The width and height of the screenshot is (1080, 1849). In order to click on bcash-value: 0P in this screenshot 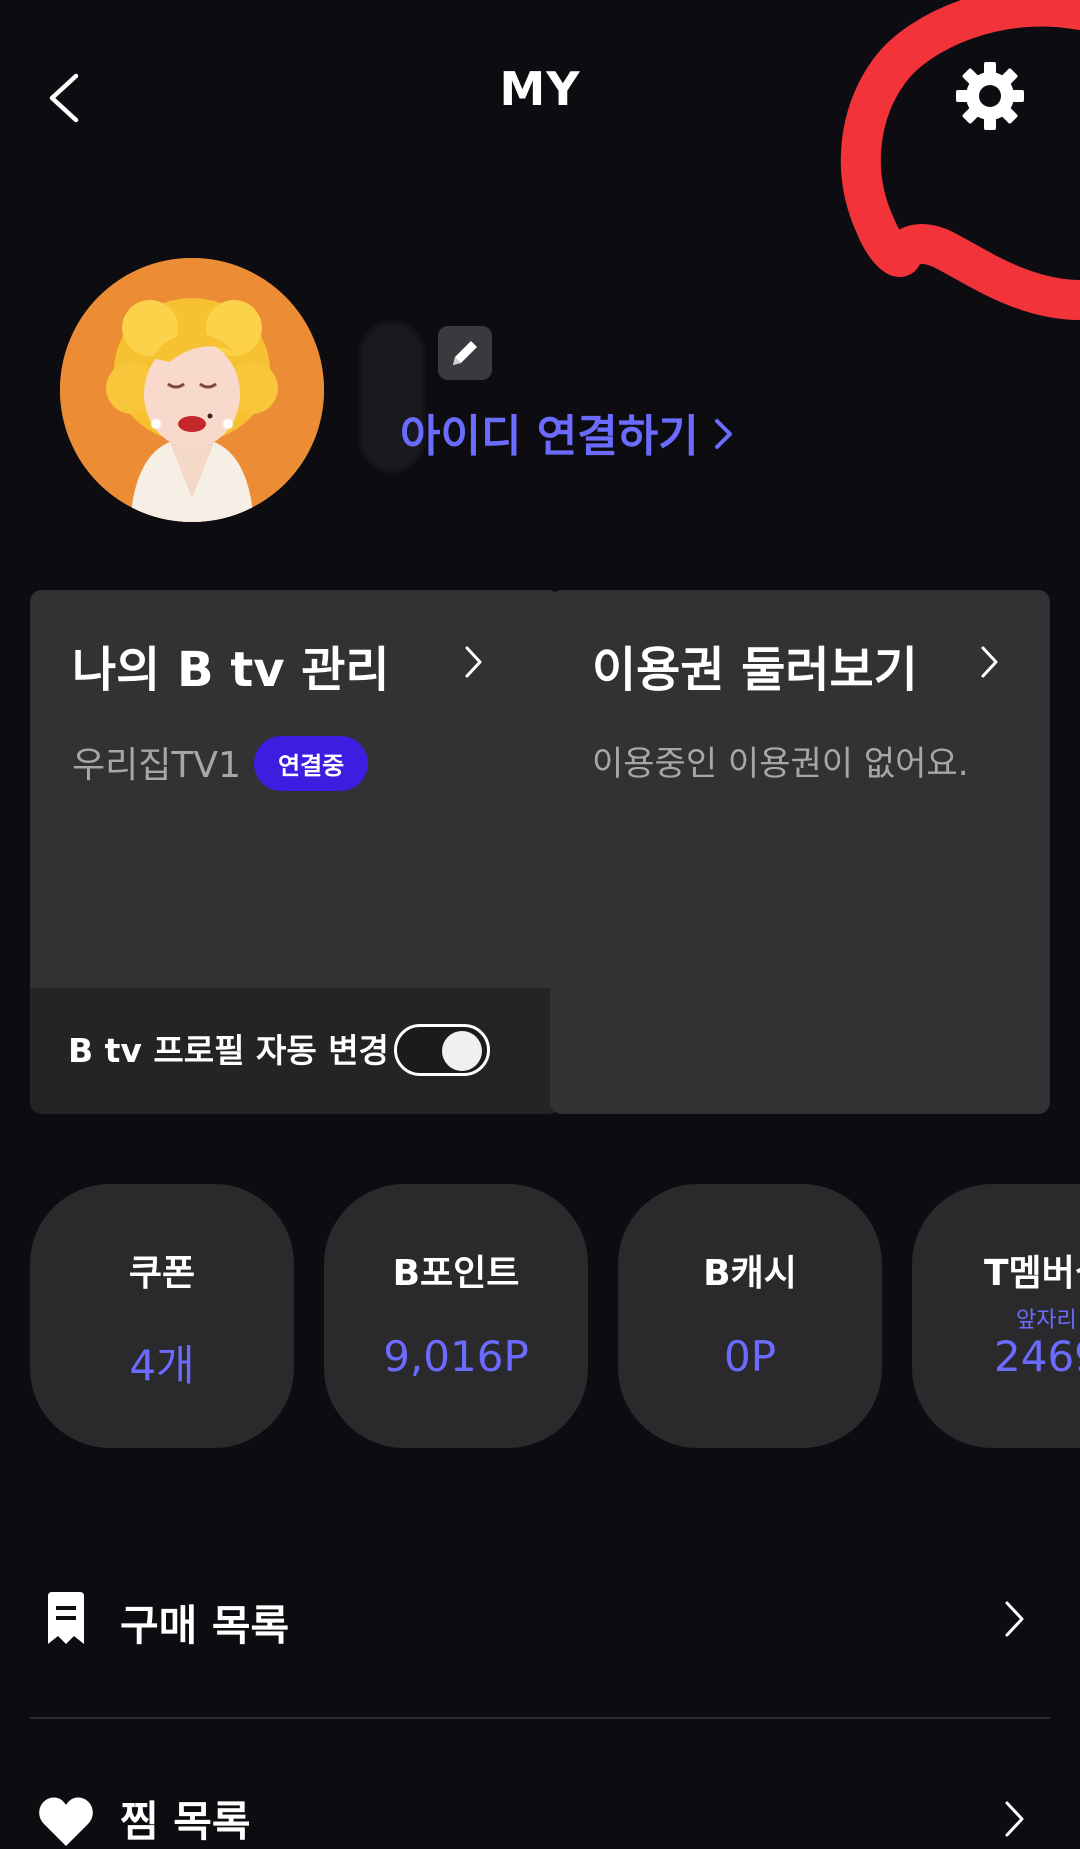, I will do `click(750, 1356)`.